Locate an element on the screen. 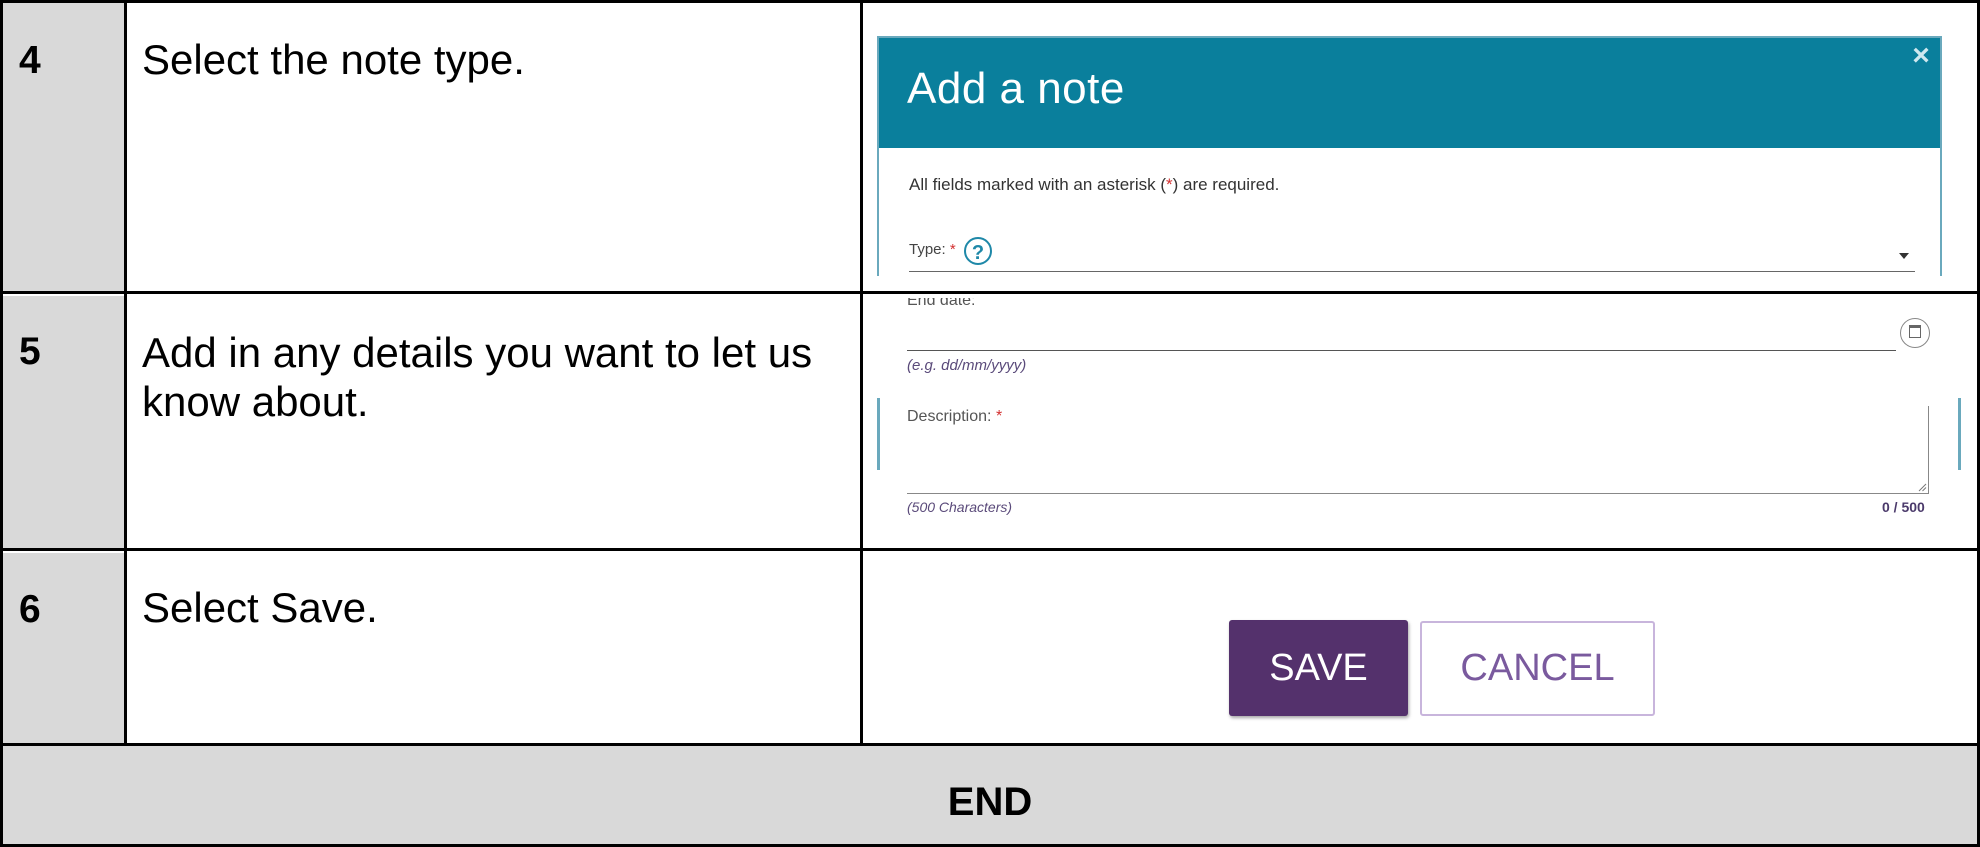 This screenshot has width=1980, height=847. description-textarea is located at coordinates (1418, 450).